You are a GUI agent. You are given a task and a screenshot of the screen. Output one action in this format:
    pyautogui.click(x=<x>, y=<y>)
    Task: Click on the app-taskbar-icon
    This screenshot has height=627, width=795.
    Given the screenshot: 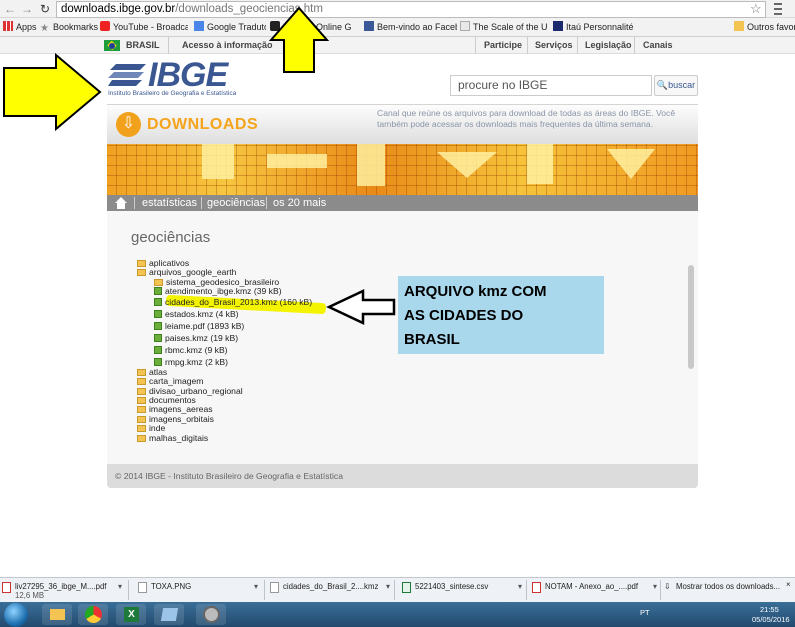 What is the action you would take?
    pyautogui.click(x=169, y=614)
    